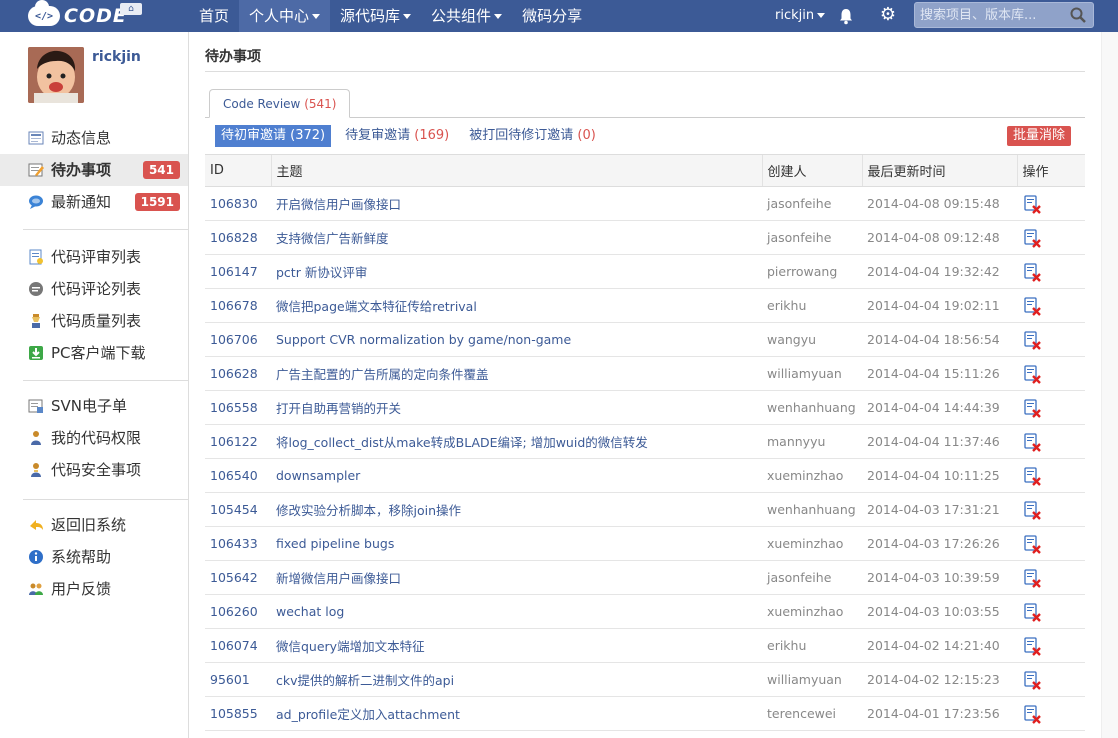  I want to click on sidebar-item-todo: 待办事项 541, so click(94, 170).